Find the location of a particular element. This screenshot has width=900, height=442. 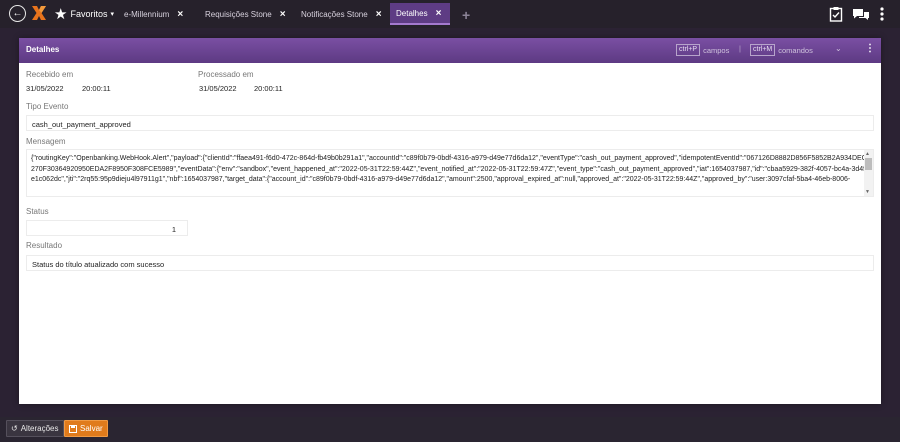

app-logo-icon is located at coordinates (39, 13).